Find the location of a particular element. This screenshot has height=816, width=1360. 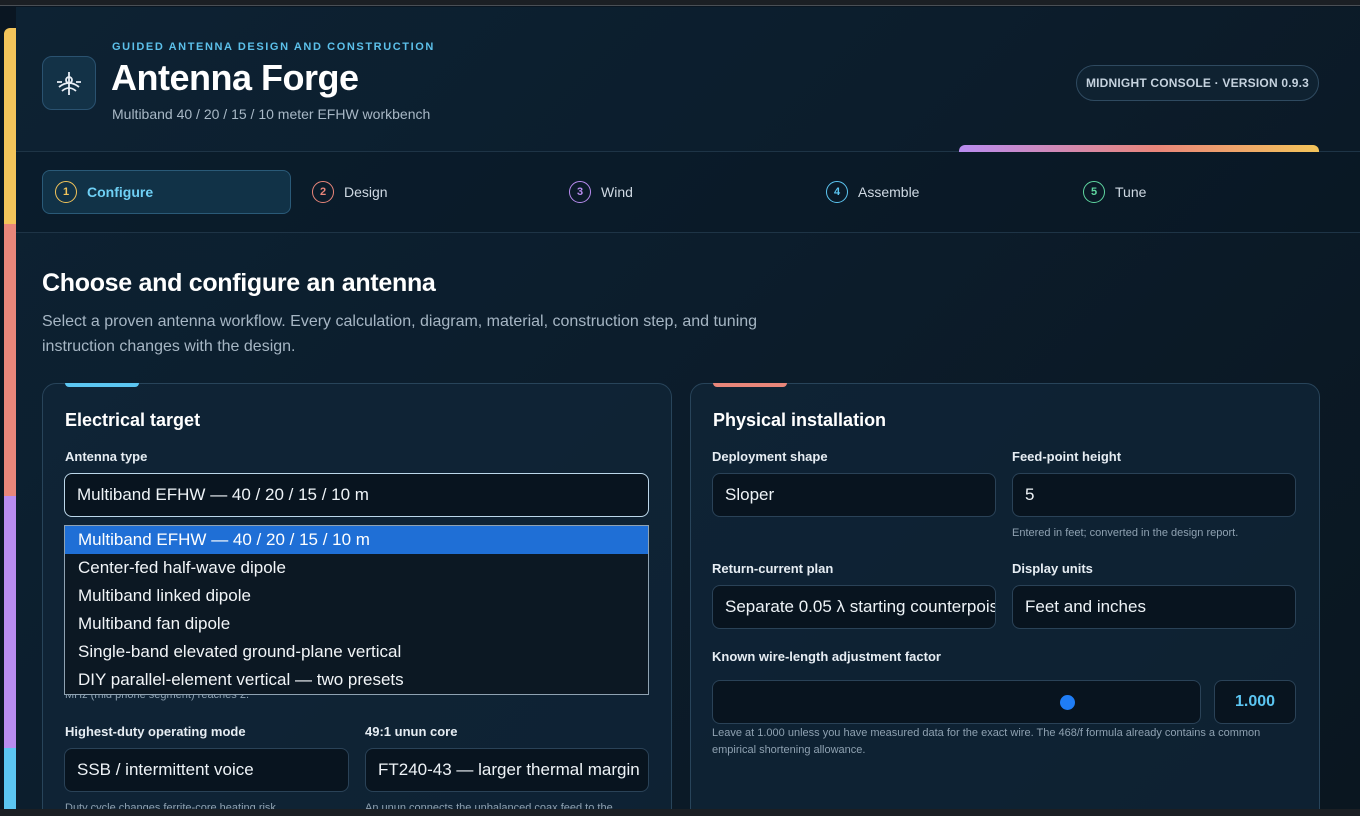

app-title: Antenna Forge is located at coordinates (235, 77).